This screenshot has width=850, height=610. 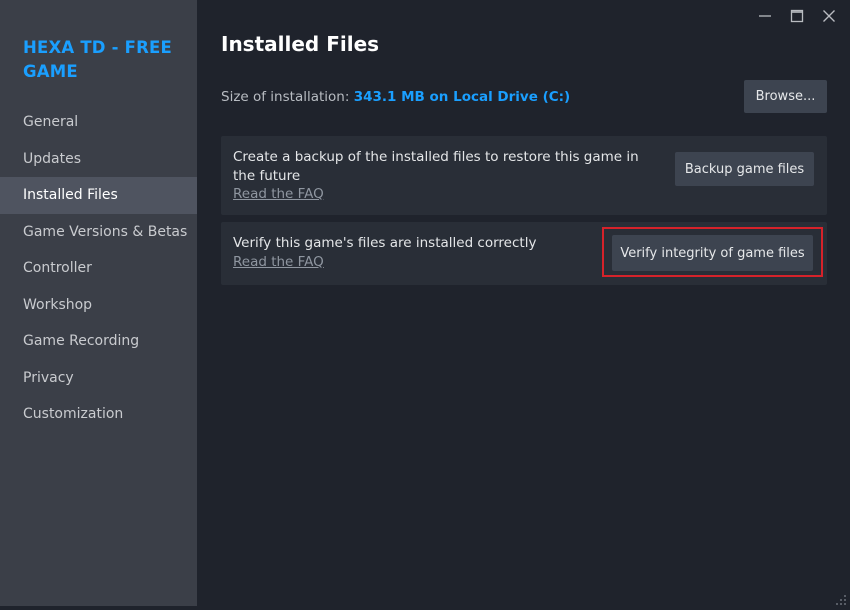 I want to click on close-button, so click(x=829, y=16).